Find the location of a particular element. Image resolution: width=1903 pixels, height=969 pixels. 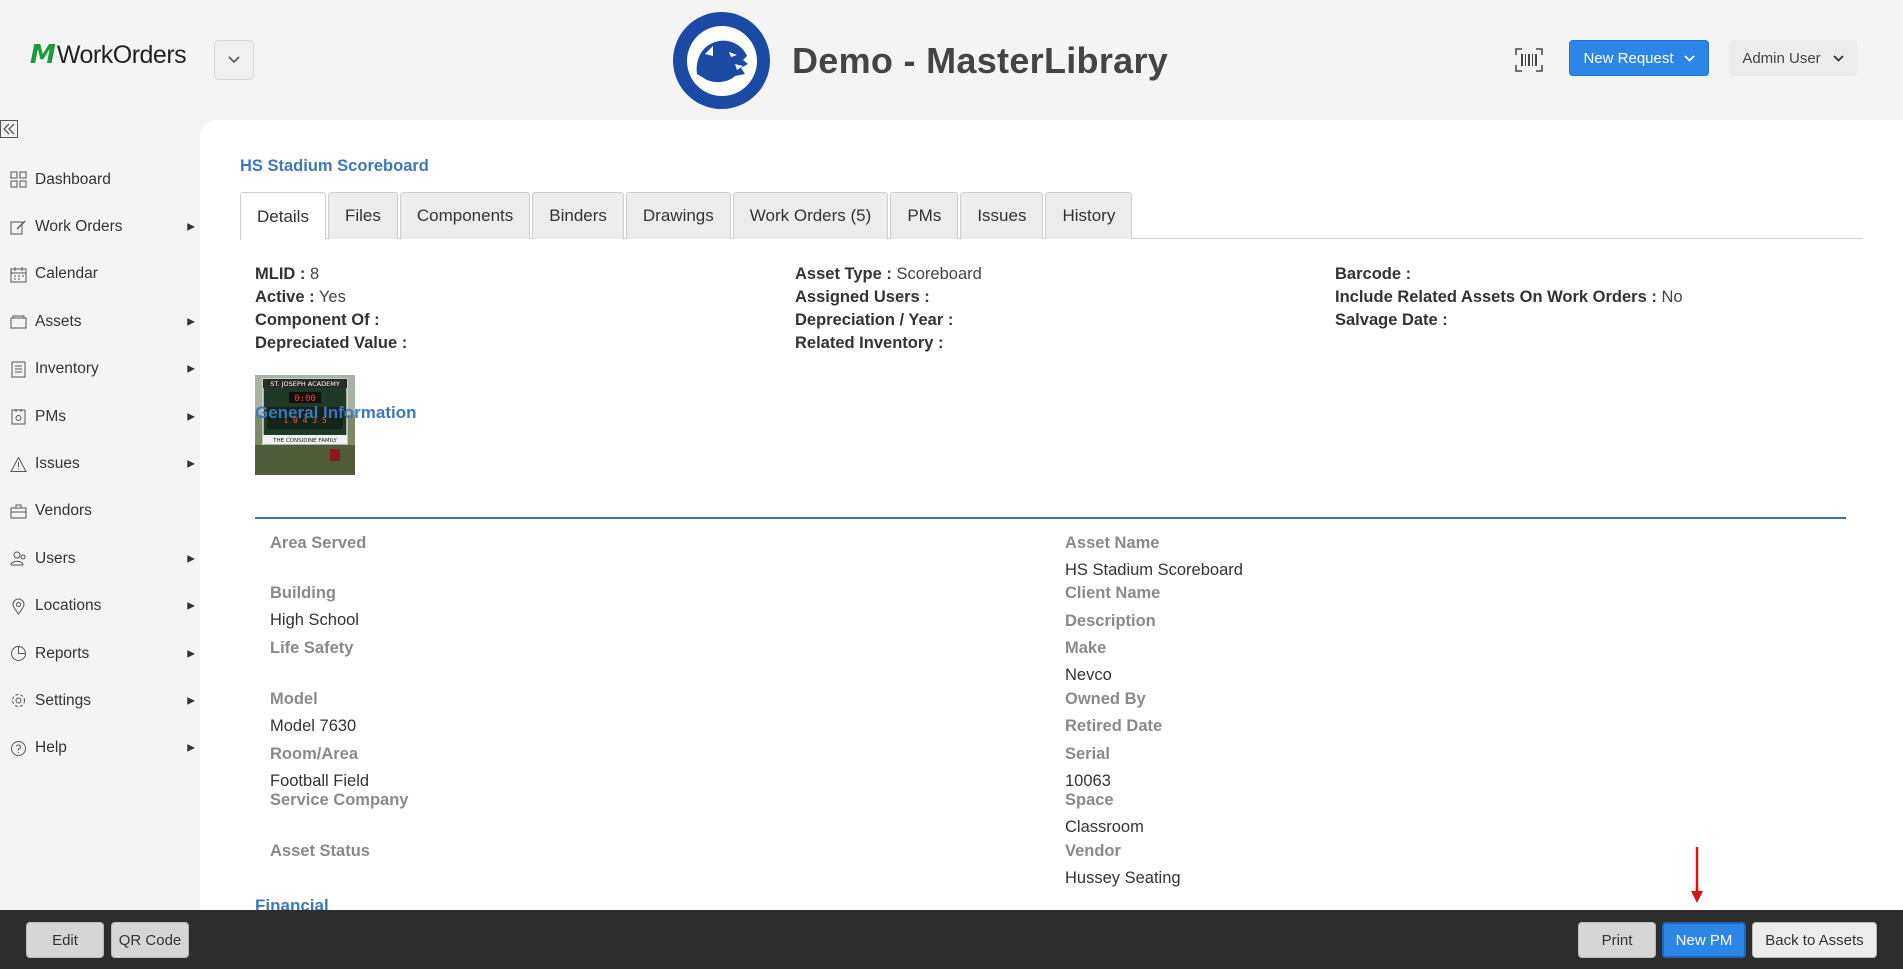

sidebar-item-vendors: Vendors is located at coordinates (100, 511).